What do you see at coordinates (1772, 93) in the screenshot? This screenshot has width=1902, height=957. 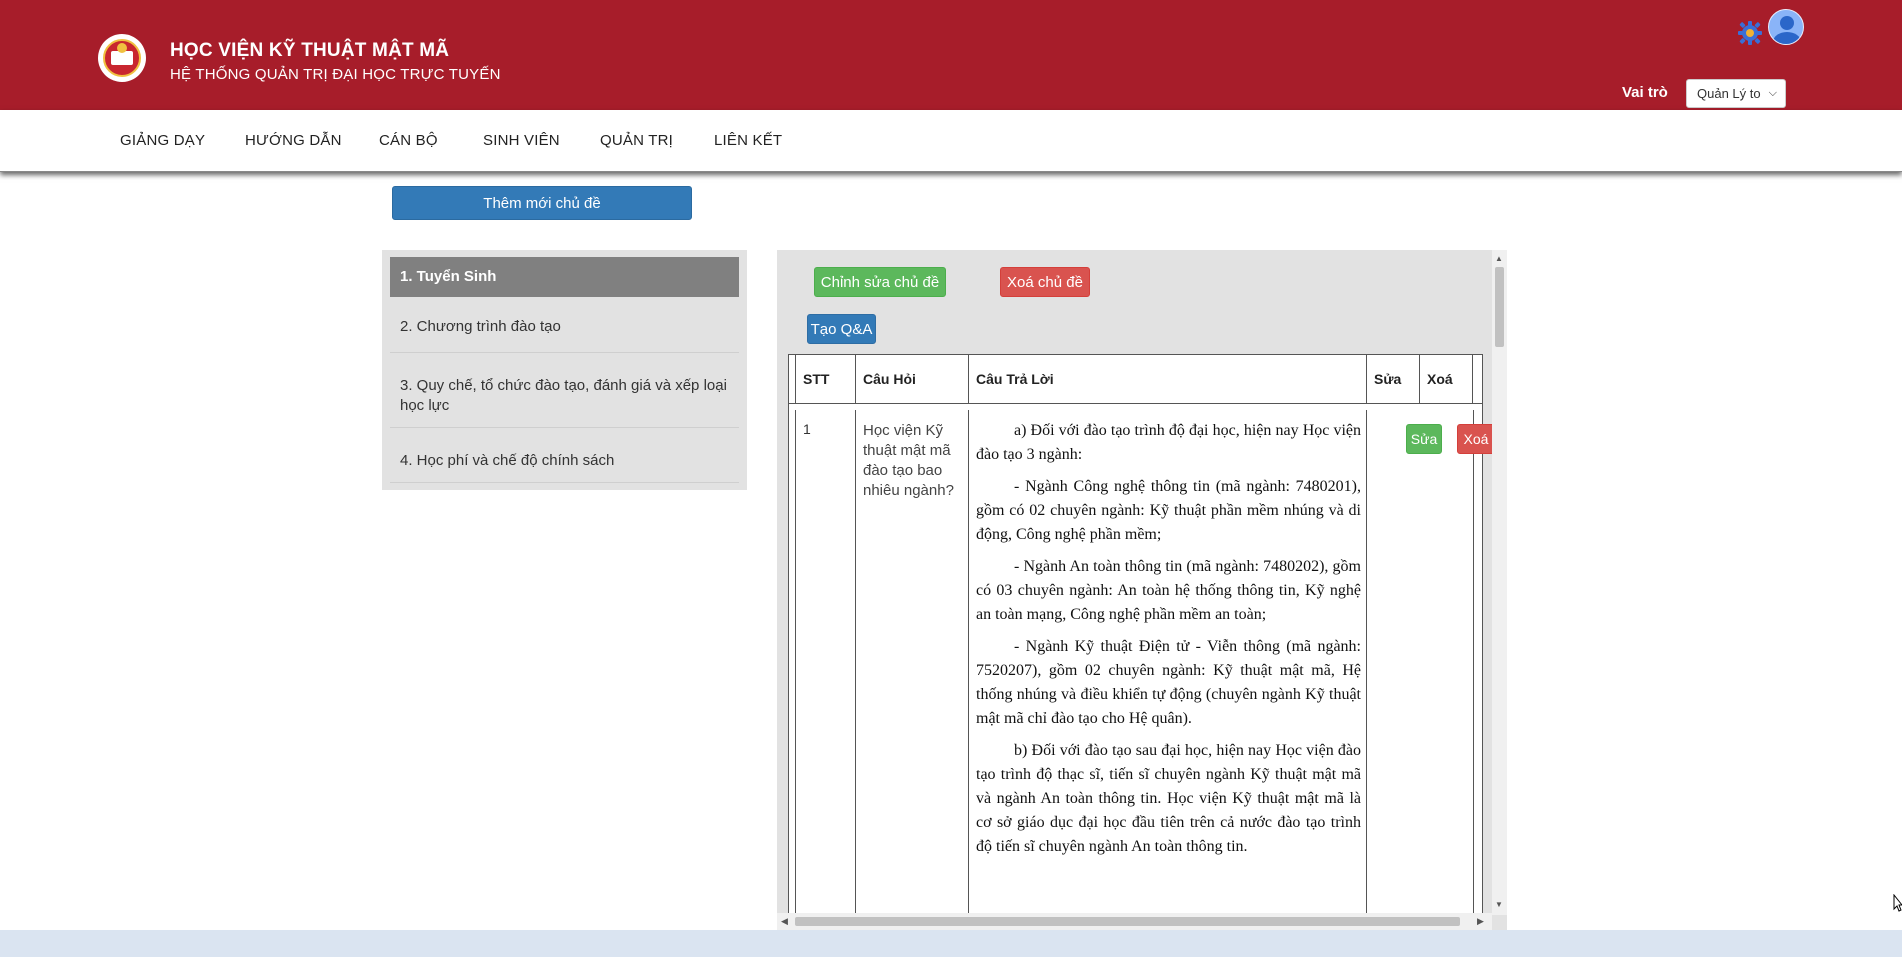 I see `chevron-down-icon: ⌵` at bounding box center [1772, 93].